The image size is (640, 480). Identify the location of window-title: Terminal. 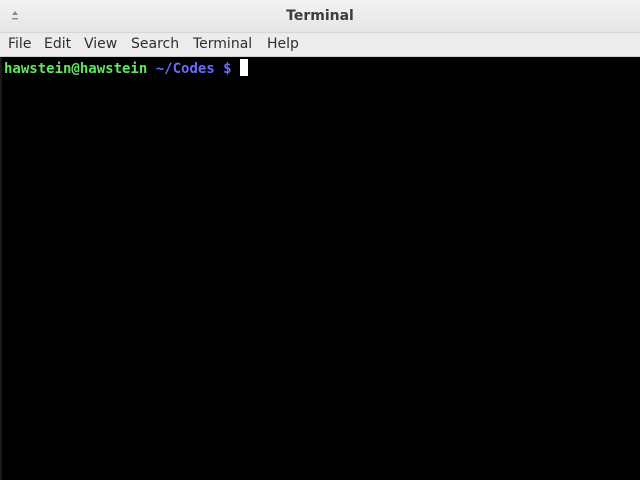
(320, 16).